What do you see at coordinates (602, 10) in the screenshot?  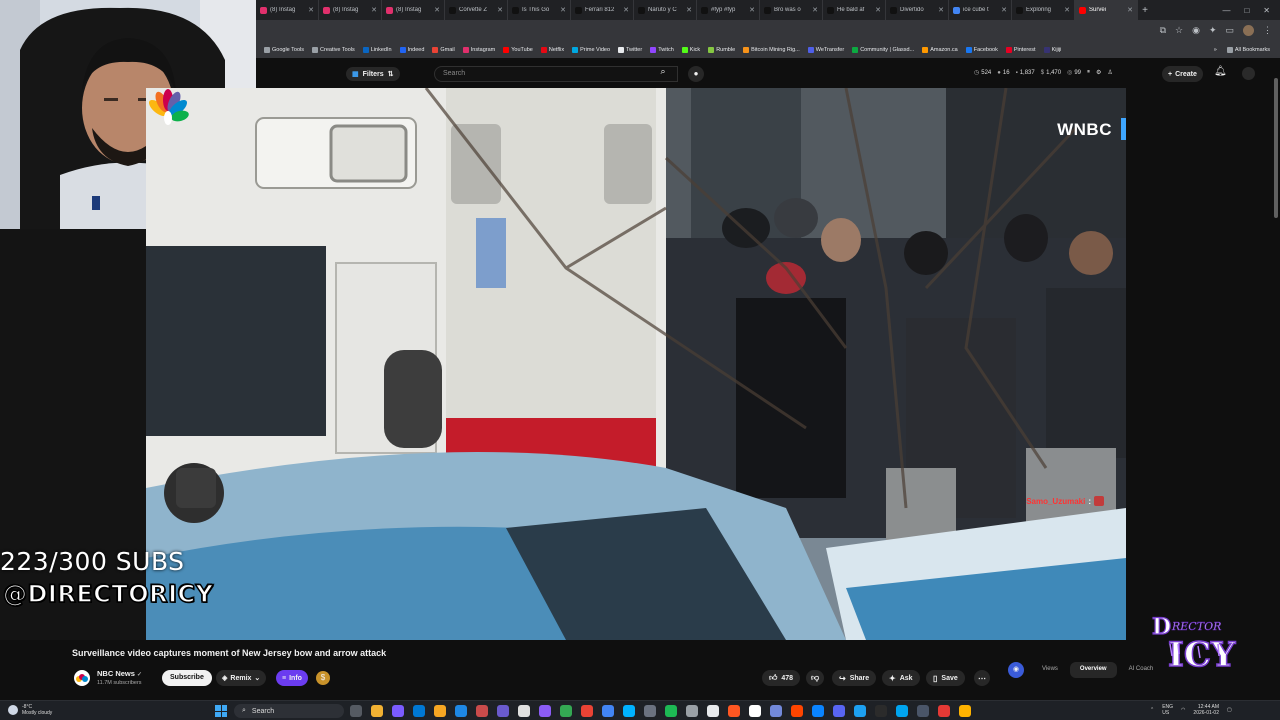 I see `browser-tab: Ferrari 812 ✕` at bounding box center [602, 10].